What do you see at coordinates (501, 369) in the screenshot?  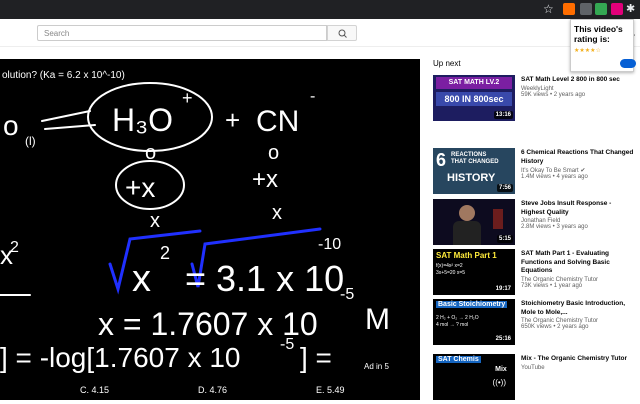 I see `mix-label: Mix` at bounding box center [501, 369].